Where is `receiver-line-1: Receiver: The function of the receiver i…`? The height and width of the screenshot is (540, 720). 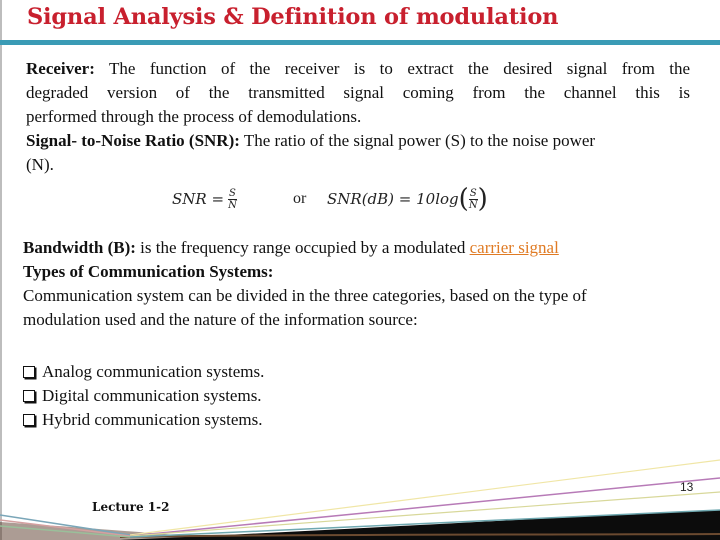 receiver-line-1: Receiver: The function of the receiver i… is located at coordinates (358, 69).